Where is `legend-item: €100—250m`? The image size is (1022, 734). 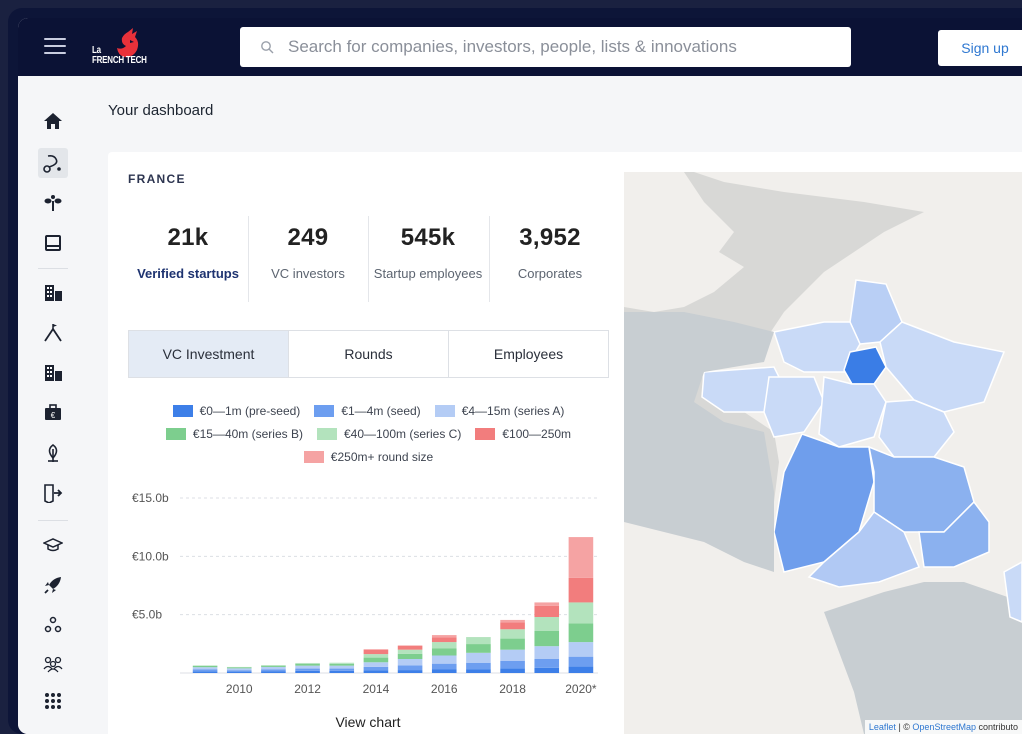 legend-item: €100—250m is located at coordinates (523, 434).